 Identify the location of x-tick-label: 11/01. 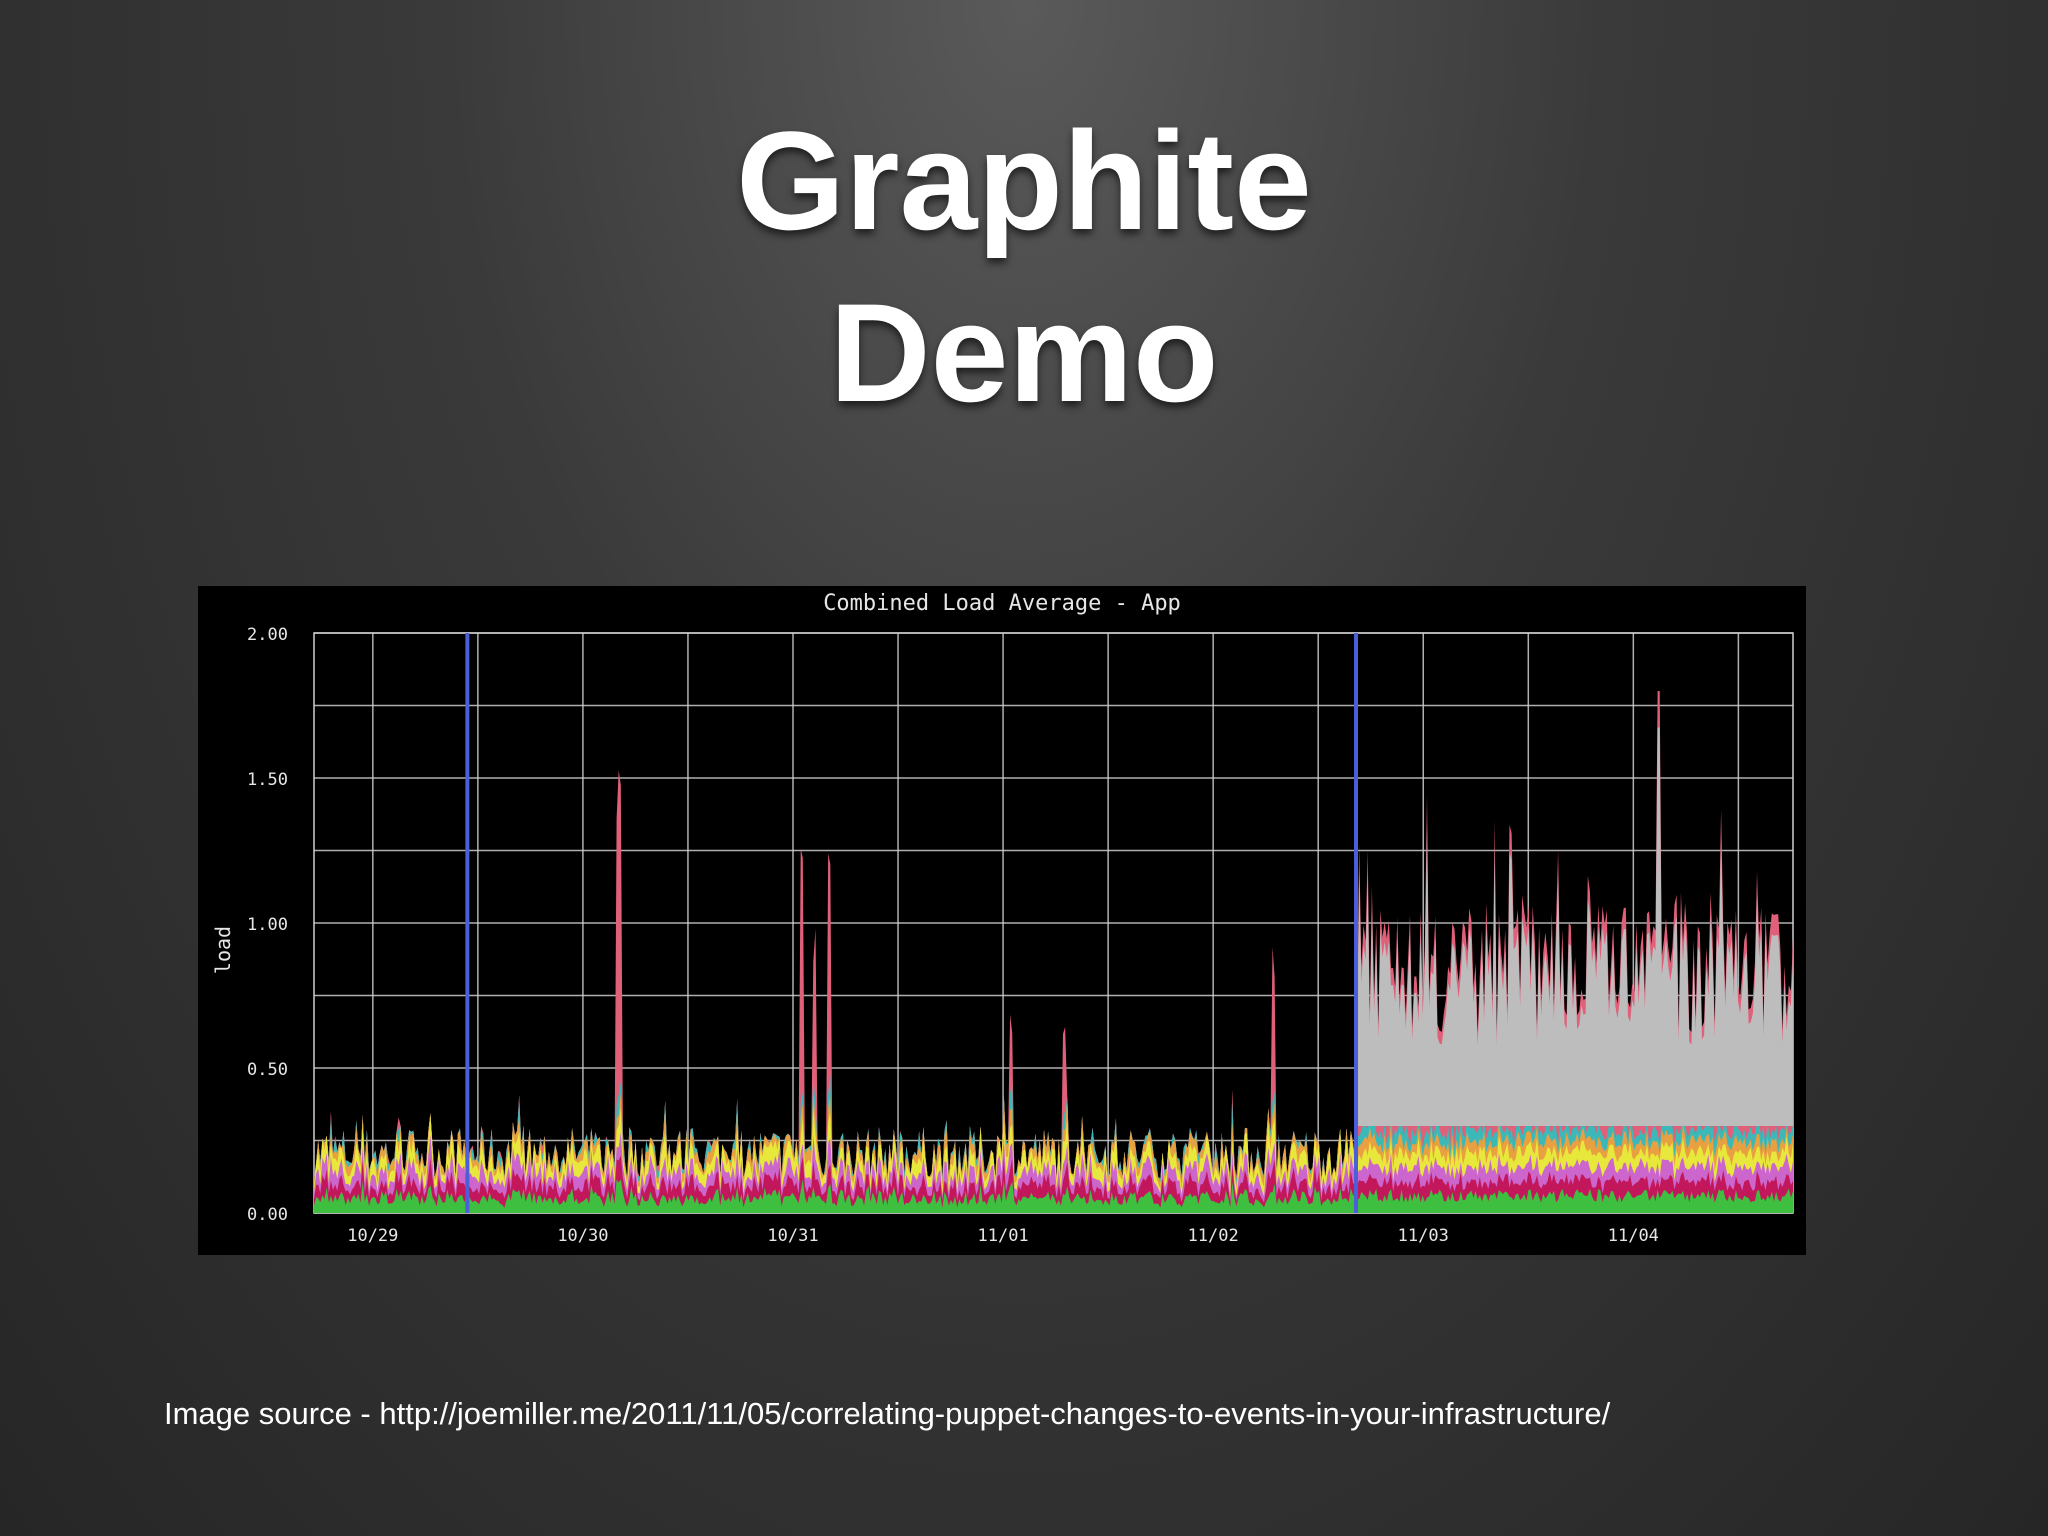
(1002, 1236).